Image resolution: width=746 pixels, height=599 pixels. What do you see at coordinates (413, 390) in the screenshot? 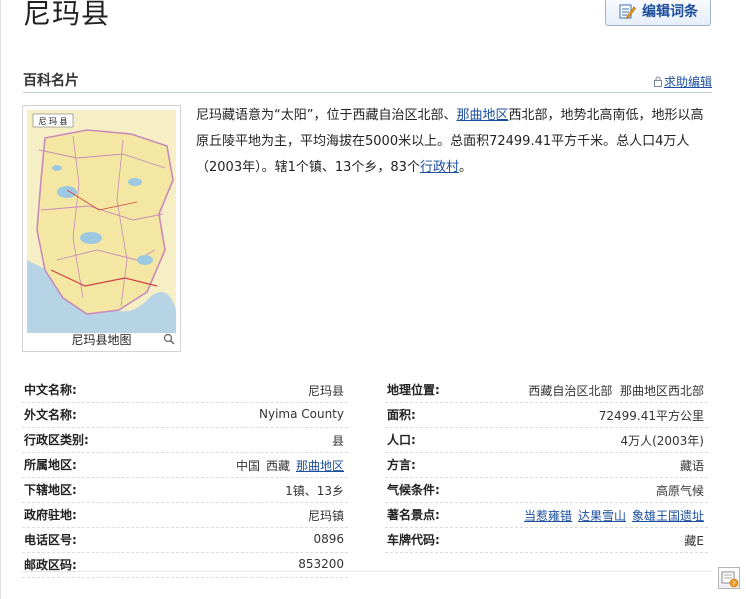
I see `info-key: 地理位置:` at bounding box center [413, 390].